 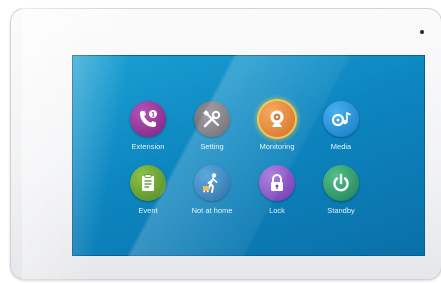 What do you see at coordinates (212, 183) in the screenshot?
I see `walking-person-icon` at bounding box center [212, 183].